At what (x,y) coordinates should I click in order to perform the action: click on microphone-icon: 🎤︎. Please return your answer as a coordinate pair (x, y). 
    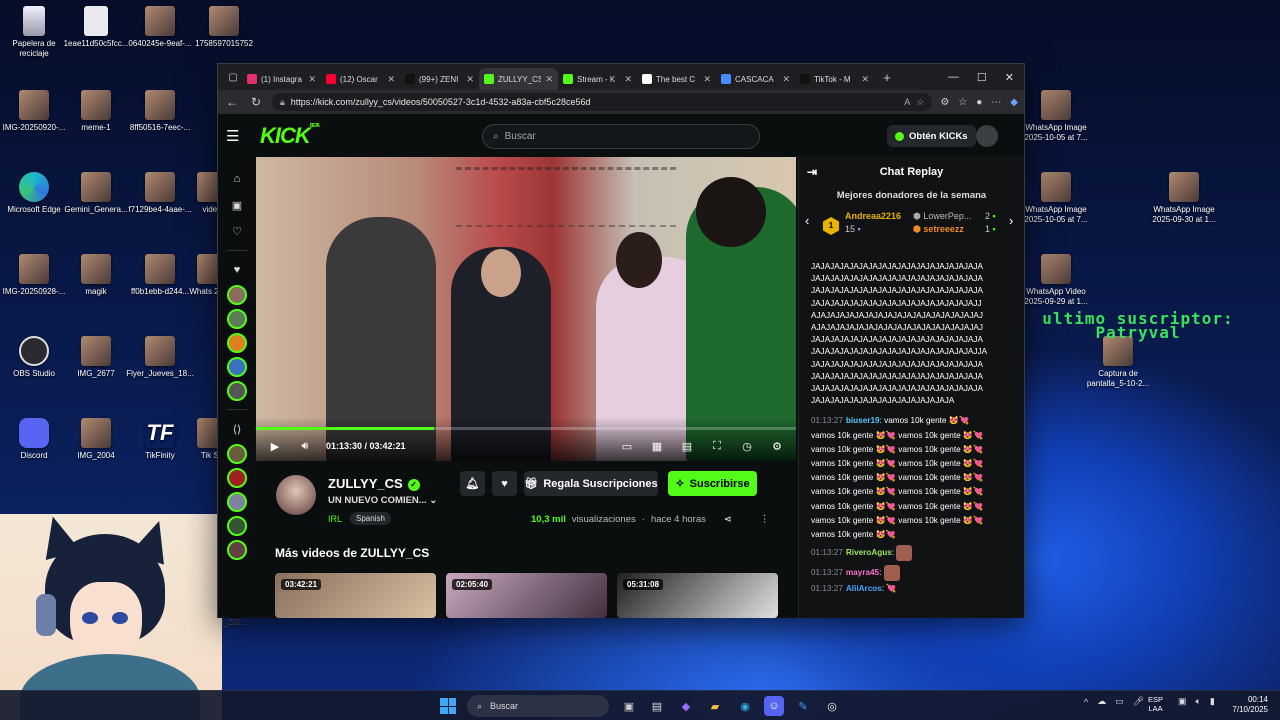
    Looking at the image, I should click on (1138, 701).